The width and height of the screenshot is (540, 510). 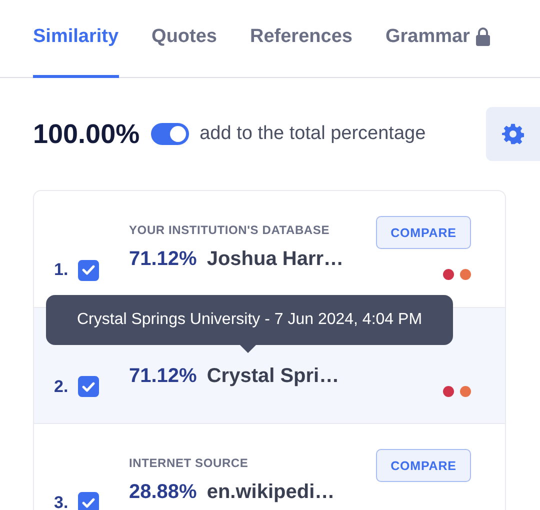 I want to click on source-category: INTERNET SOURCE, so click(x=189, y=463).